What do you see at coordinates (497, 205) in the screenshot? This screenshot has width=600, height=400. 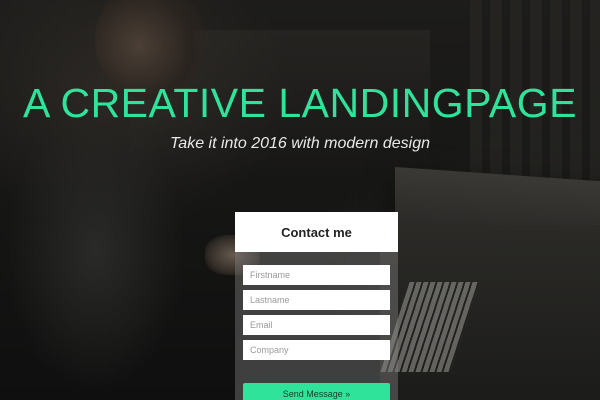 I see `background-piano-top` at bounding box center [497, 205].